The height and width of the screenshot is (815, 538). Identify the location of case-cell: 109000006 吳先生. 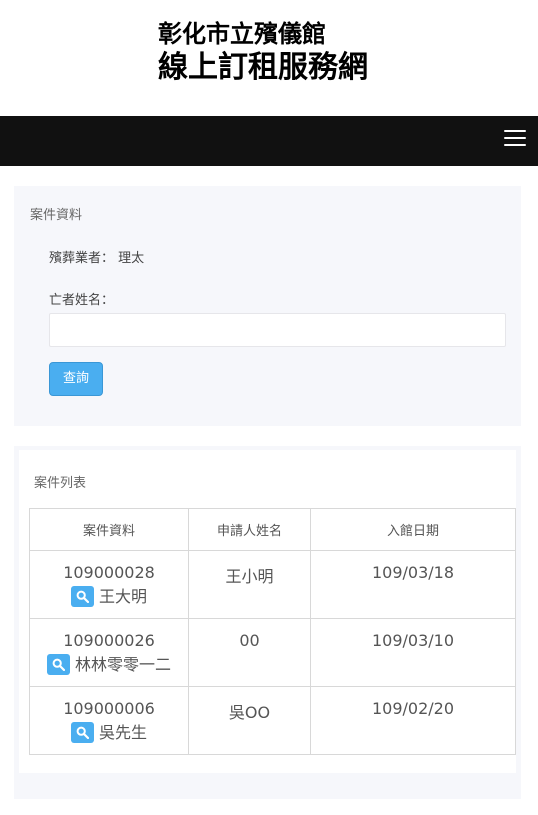
(109, 720).